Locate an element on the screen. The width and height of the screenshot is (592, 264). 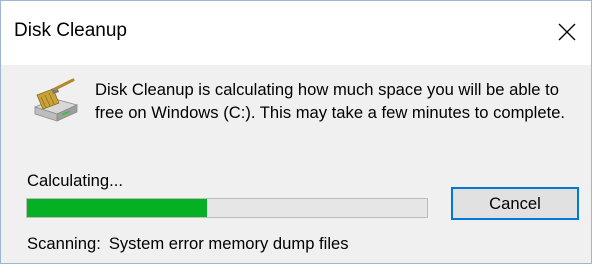
cancel-button: Cancel is located at coordinates (515, 203).